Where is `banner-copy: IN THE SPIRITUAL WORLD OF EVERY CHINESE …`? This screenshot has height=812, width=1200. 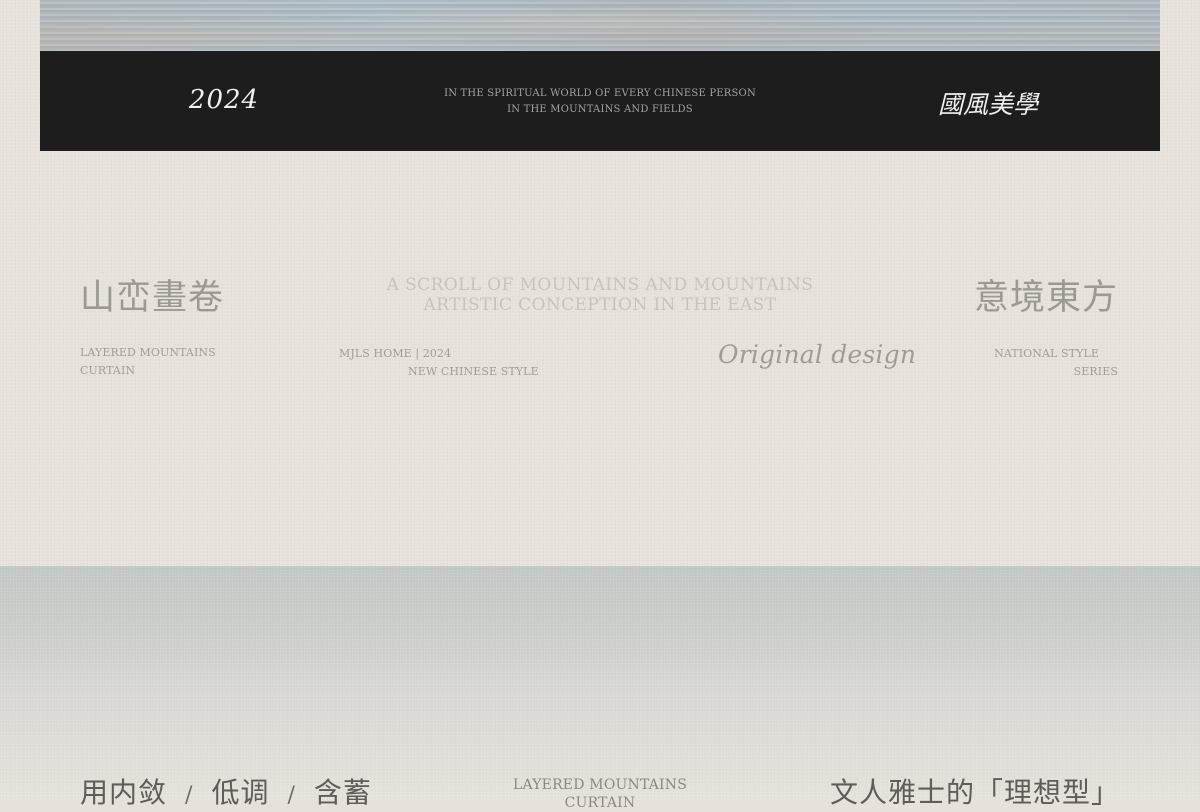 banner-copy: IN THE SPIRITUAL WORLD OF EVERY CHINESE … is located at coordinates (600, 102).